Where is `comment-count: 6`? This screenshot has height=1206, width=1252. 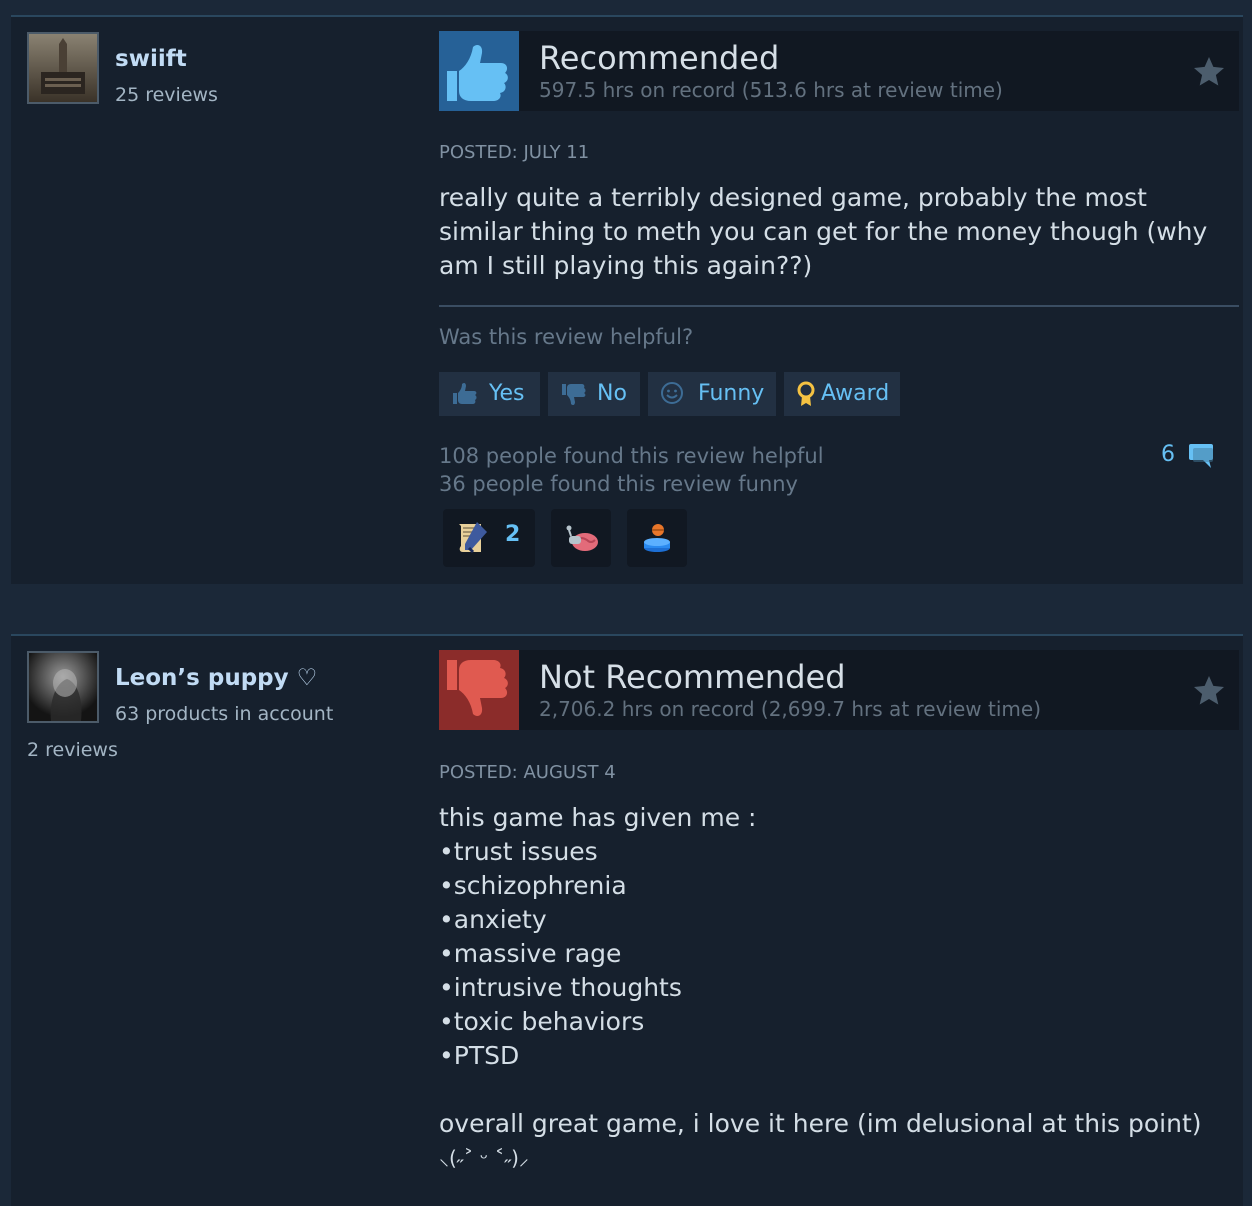
comment-count: 6 is located at coordinates (1168, 454).